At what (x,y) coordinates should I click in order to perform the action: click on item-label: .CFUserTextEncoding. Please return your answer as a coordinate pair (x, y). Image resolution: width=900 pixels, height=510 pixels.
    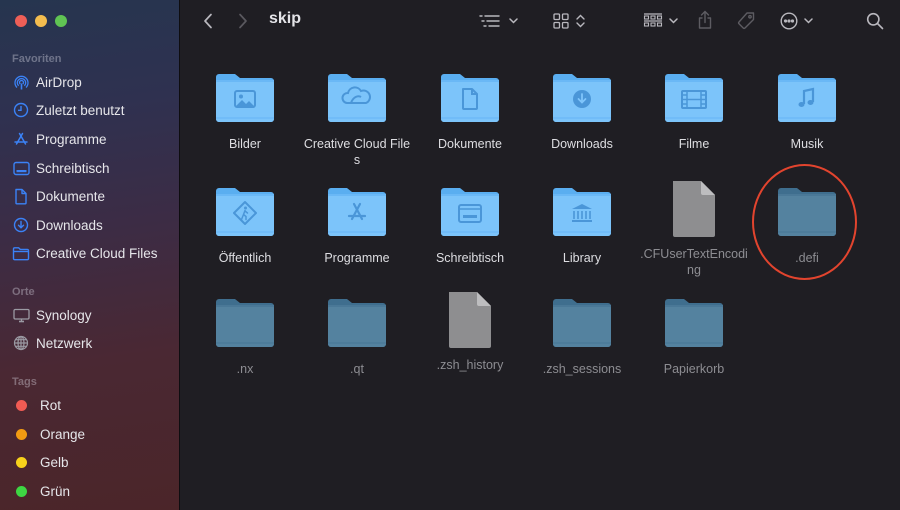
    Looking at the image, I should click on (694, 262).